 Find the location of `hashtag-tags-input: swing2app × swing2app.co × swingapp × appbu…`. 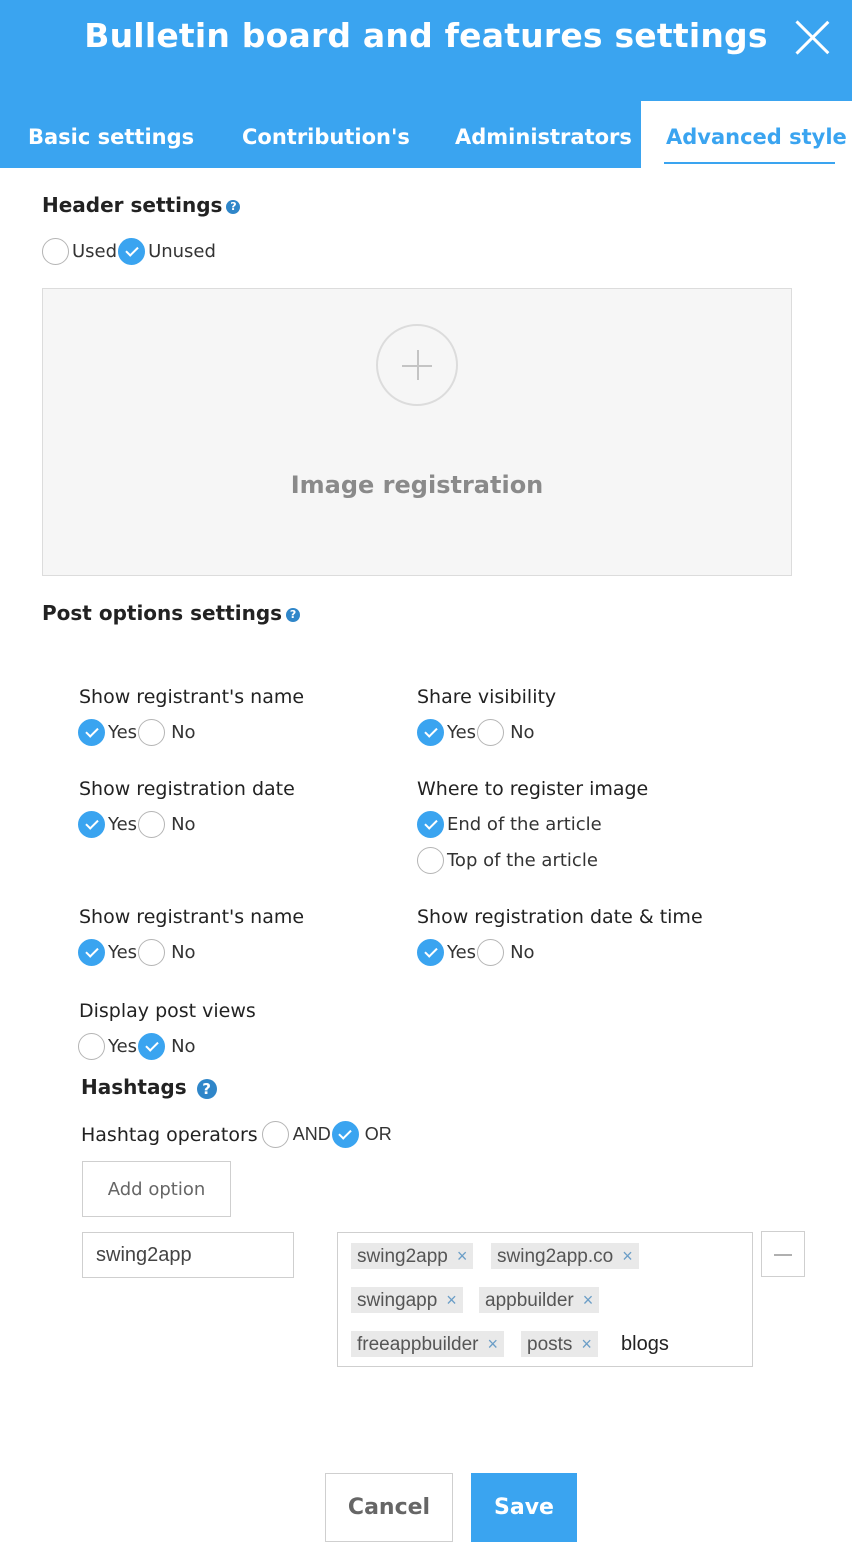

hashtag-tags-input: swing2app × swing2app.co × swingapp × appbu… is located at coordinates (545, 1299).